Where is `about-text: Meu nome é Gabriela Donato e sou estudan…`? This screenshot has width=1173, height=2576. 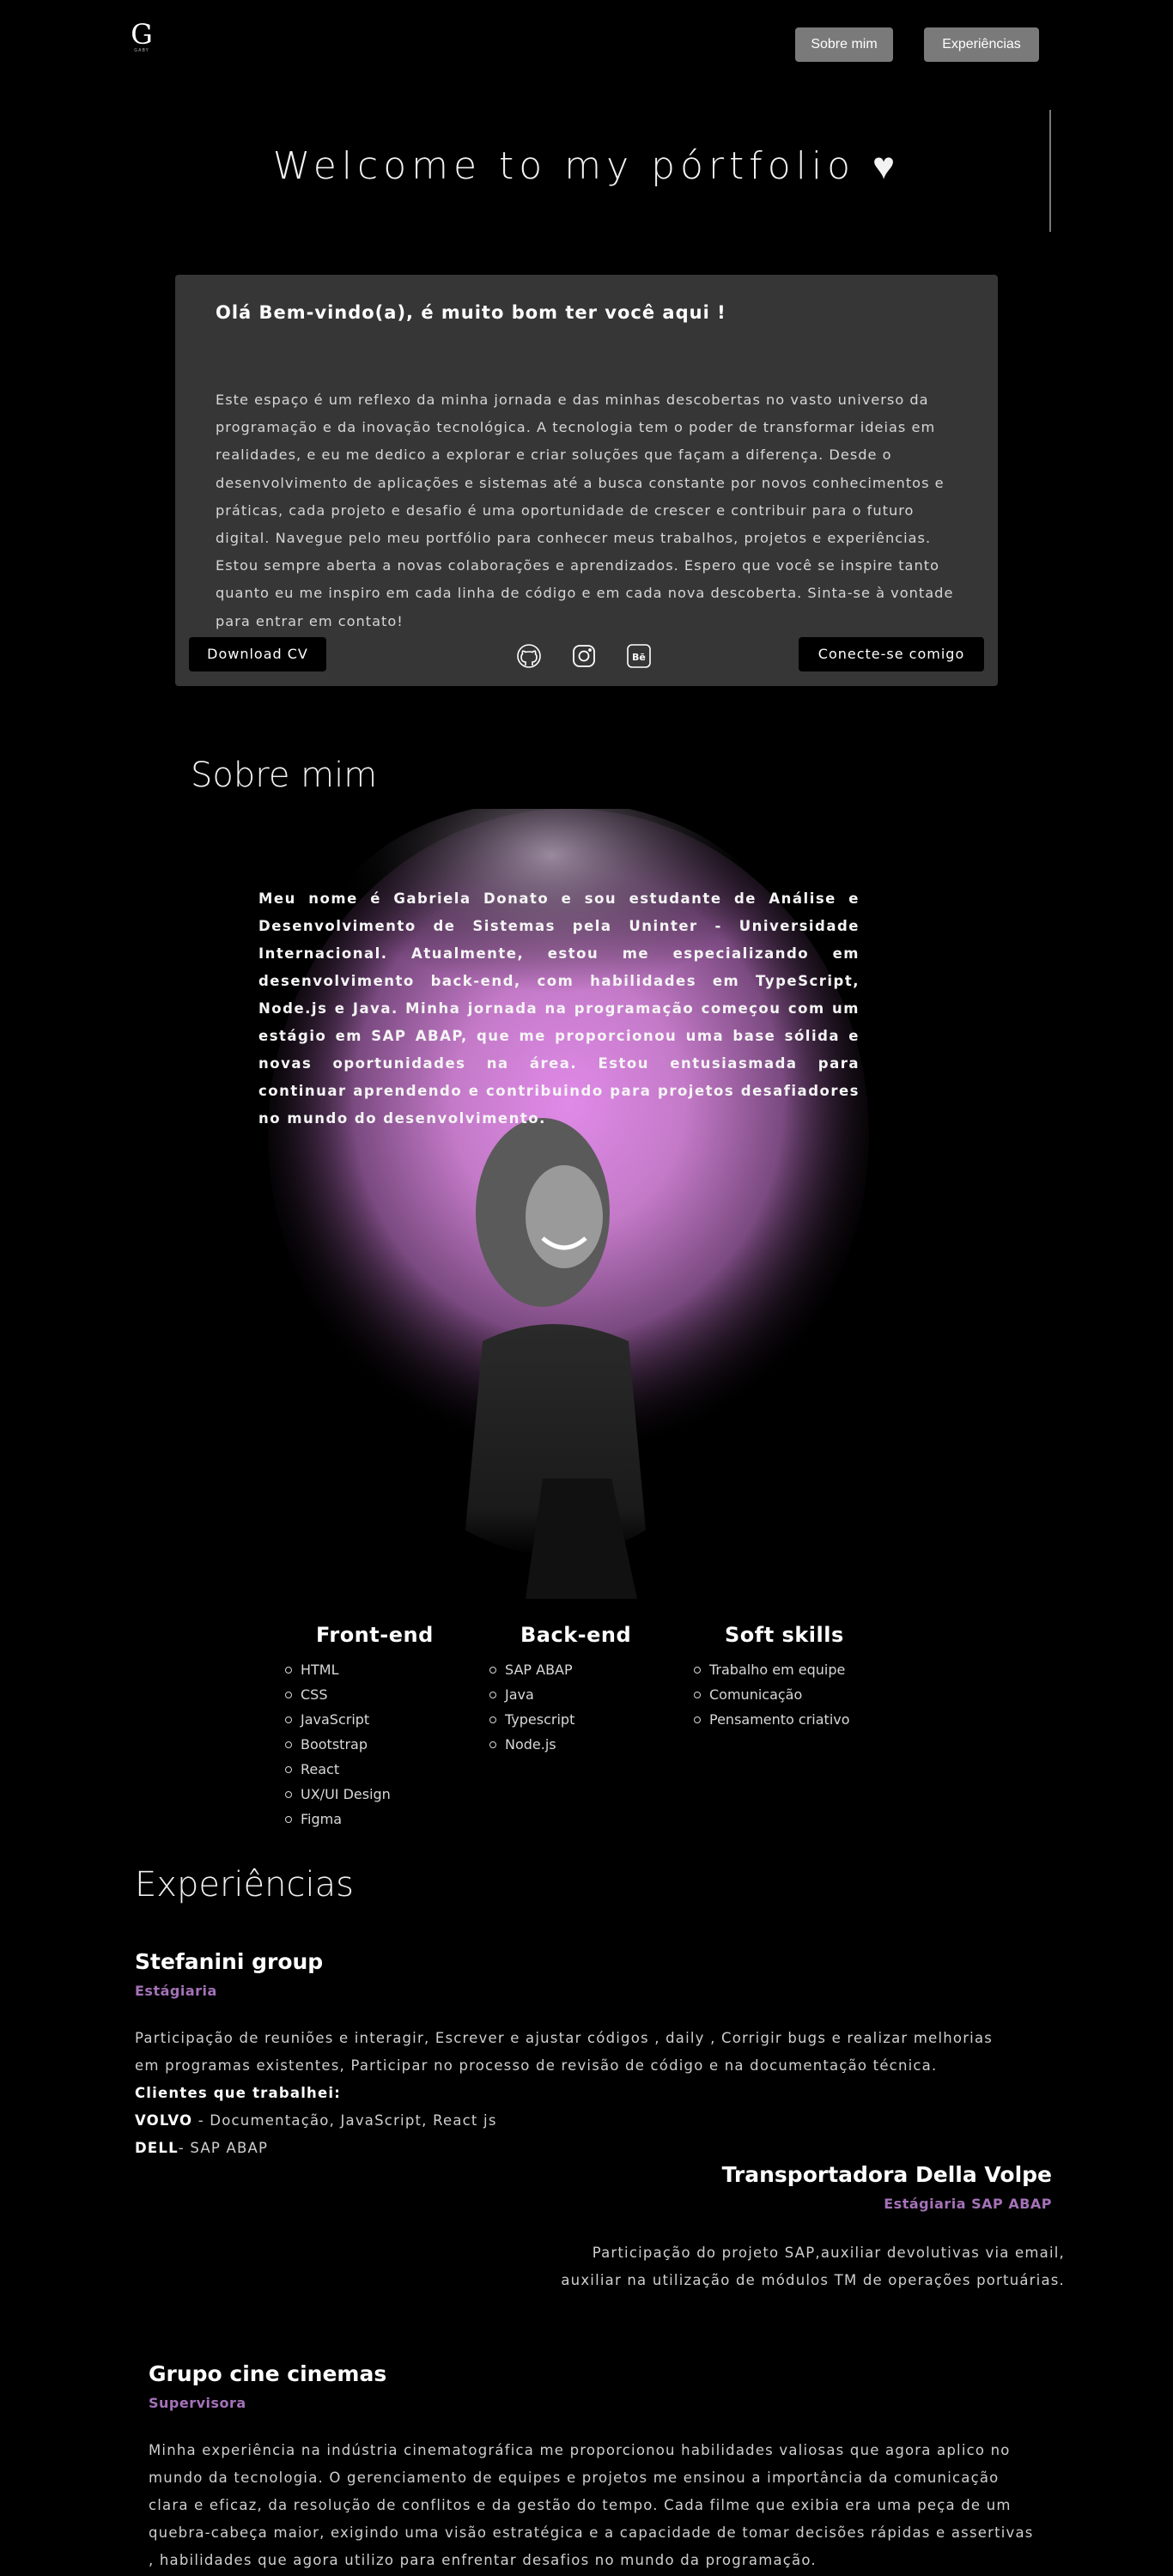
about-text: Meu nome é Gabriela Donato e sou estudan… is located at coordinates (559, 1009).